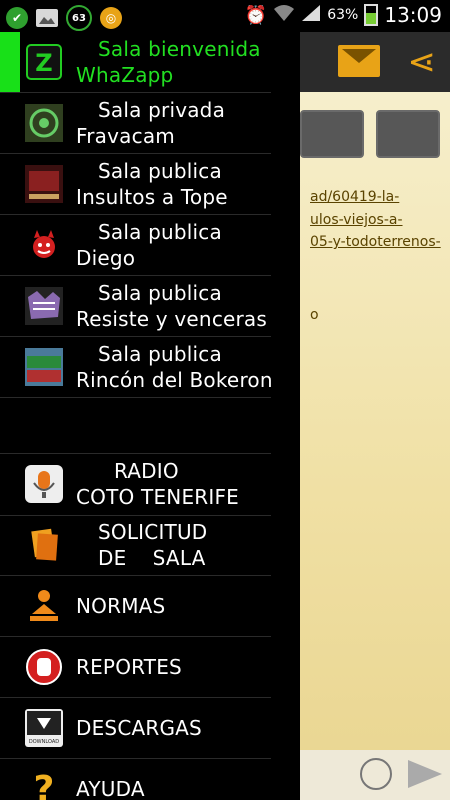 The width and height of the screenshot is (450, 800). Describe the element at coordinates (129, 667) in the screenshot. I see `reportes-label: REPORTES` at that location.